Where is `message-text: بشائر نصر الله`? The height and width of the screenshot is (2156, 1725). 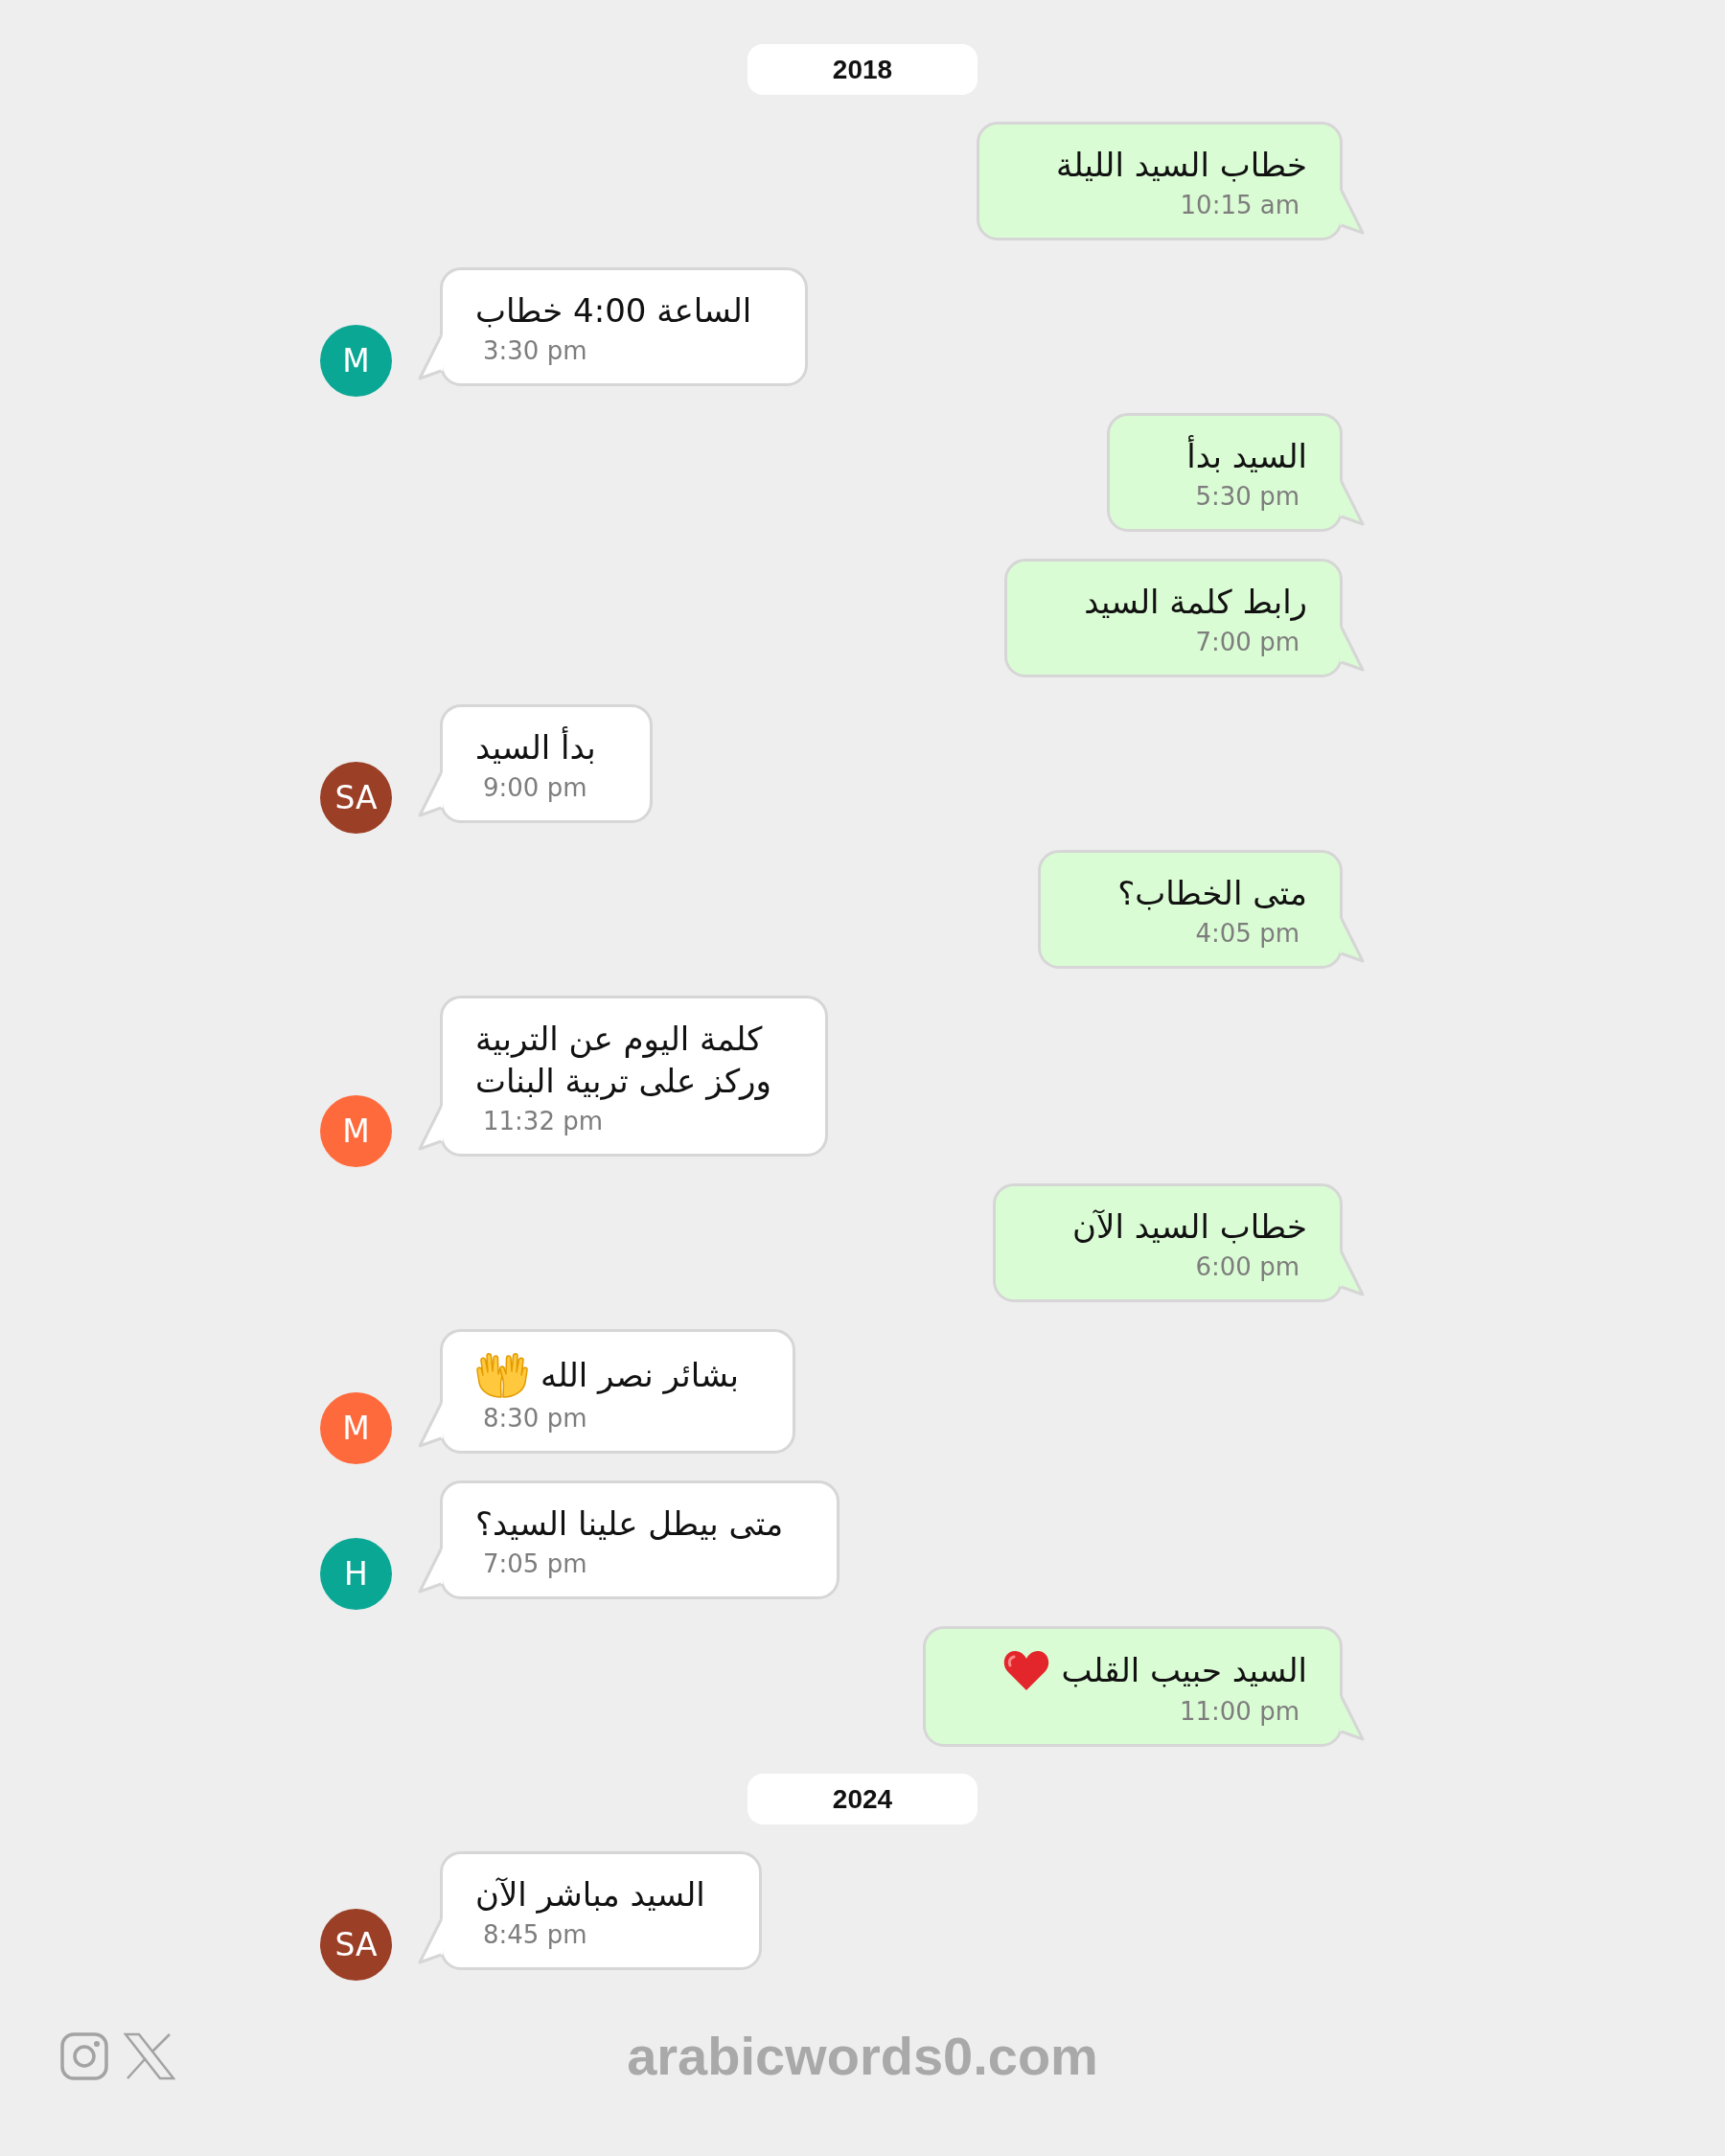 message-text: بشائر نصر الله is located at coordinates (639, 1375).